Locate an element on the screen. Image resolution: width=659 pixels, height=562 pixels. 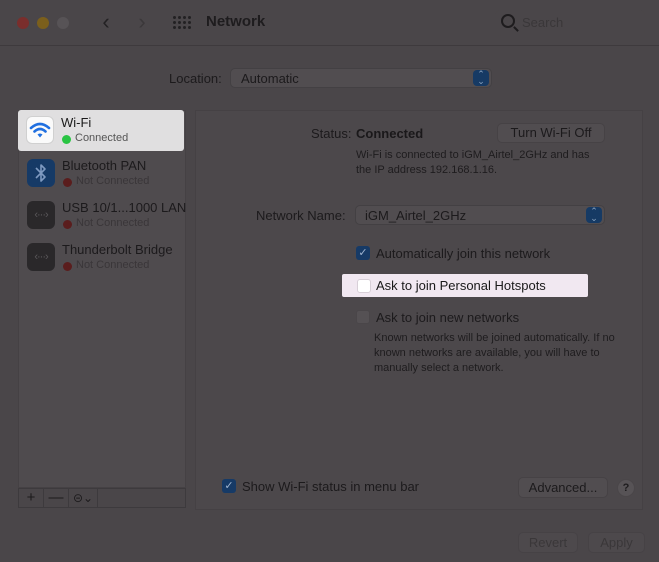
bluetooth-icon is located at coordinates (41, 173).